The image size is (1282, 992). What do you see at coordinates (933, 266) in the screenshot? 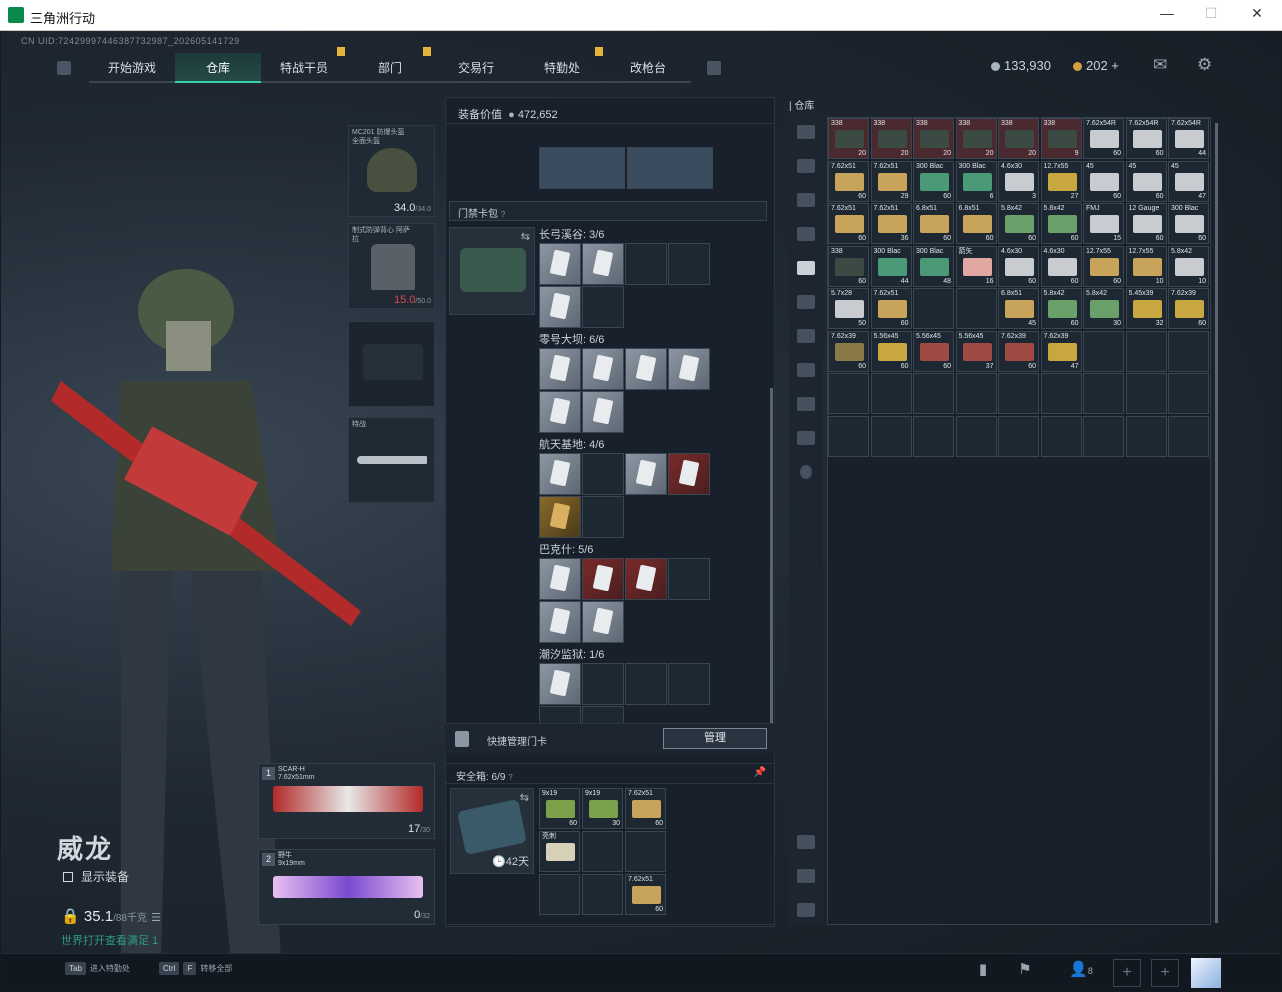
I see `stash-item: 300 Blac 48` at bounding box center [933, 266].